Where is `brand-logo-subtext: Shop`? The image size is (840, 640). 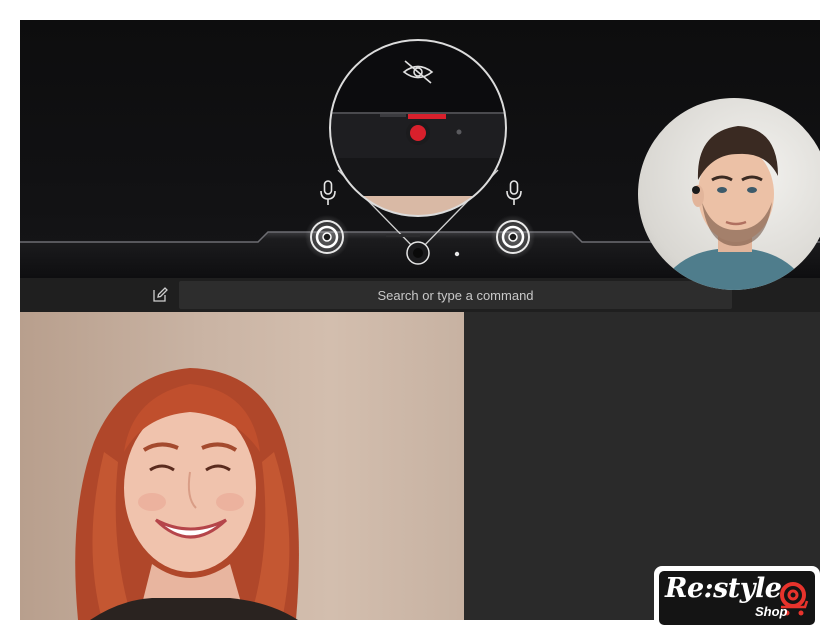 brand-logo-subtext: Shop is located at coordinates (771, 611).